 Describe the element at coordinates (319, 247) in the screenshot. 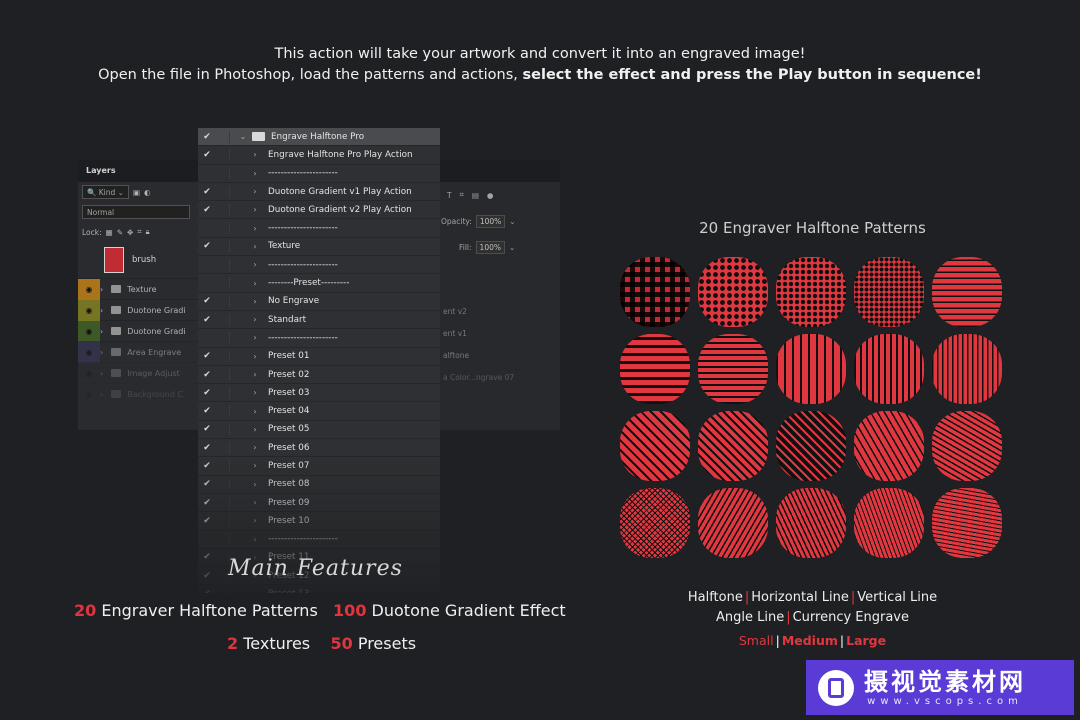

I see `action-item: ✔ › Texture` at that location.